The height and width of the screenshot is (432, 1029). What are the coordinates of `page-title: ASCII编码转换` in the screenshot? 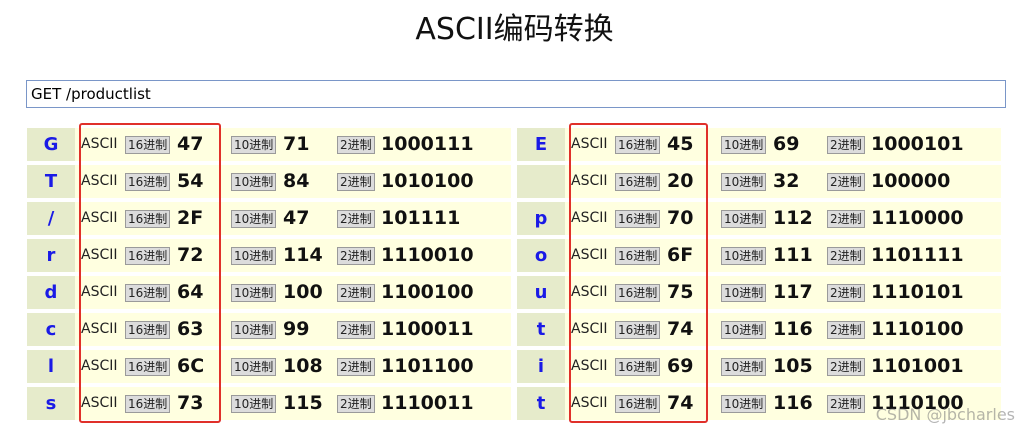 It's located at (514, 29).